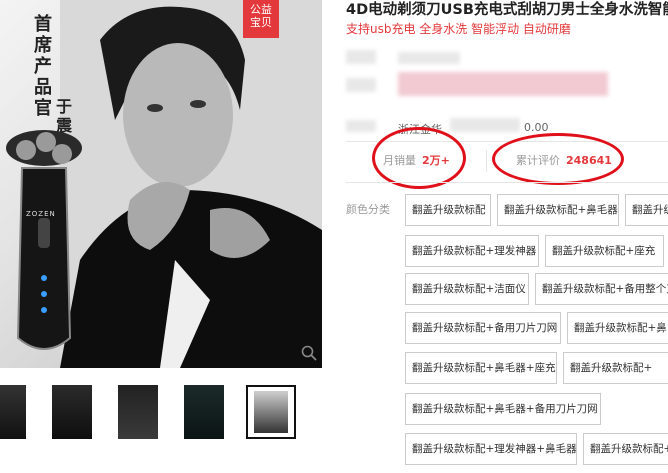  What do you see at coordinates (361, 85) in the screenshot?
I see `blurred-promo-label` at bounding box center [361, 85].